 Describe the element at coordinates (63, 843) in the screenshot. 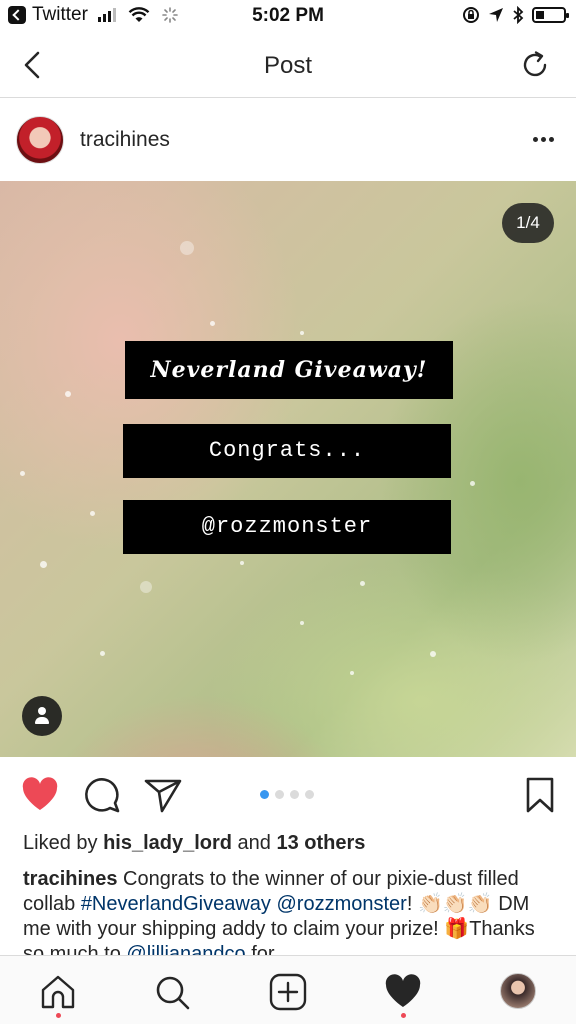

I see `likes-prefix: Liked by` at that location.